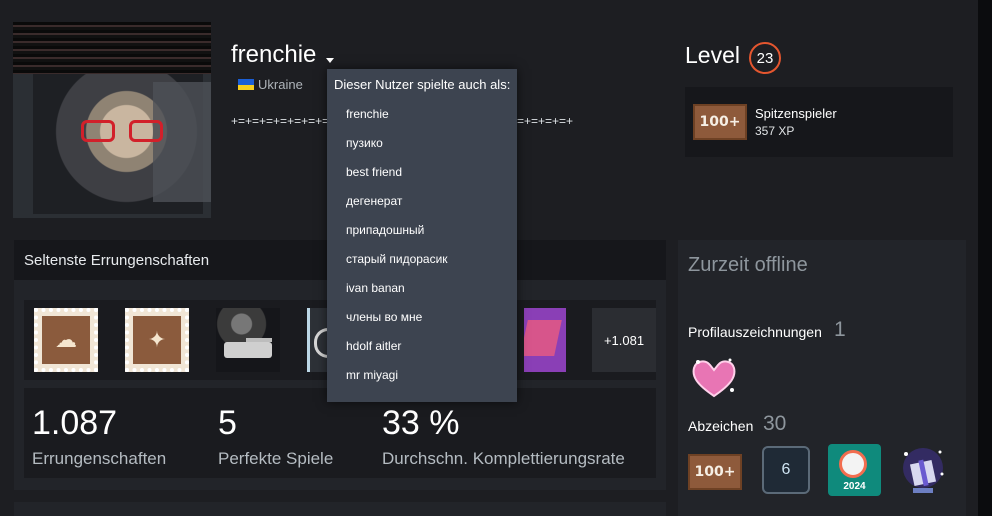 This screenshot has height=516, width=992. I want to click on badges-label: Abzeichen, so click(720, 426).